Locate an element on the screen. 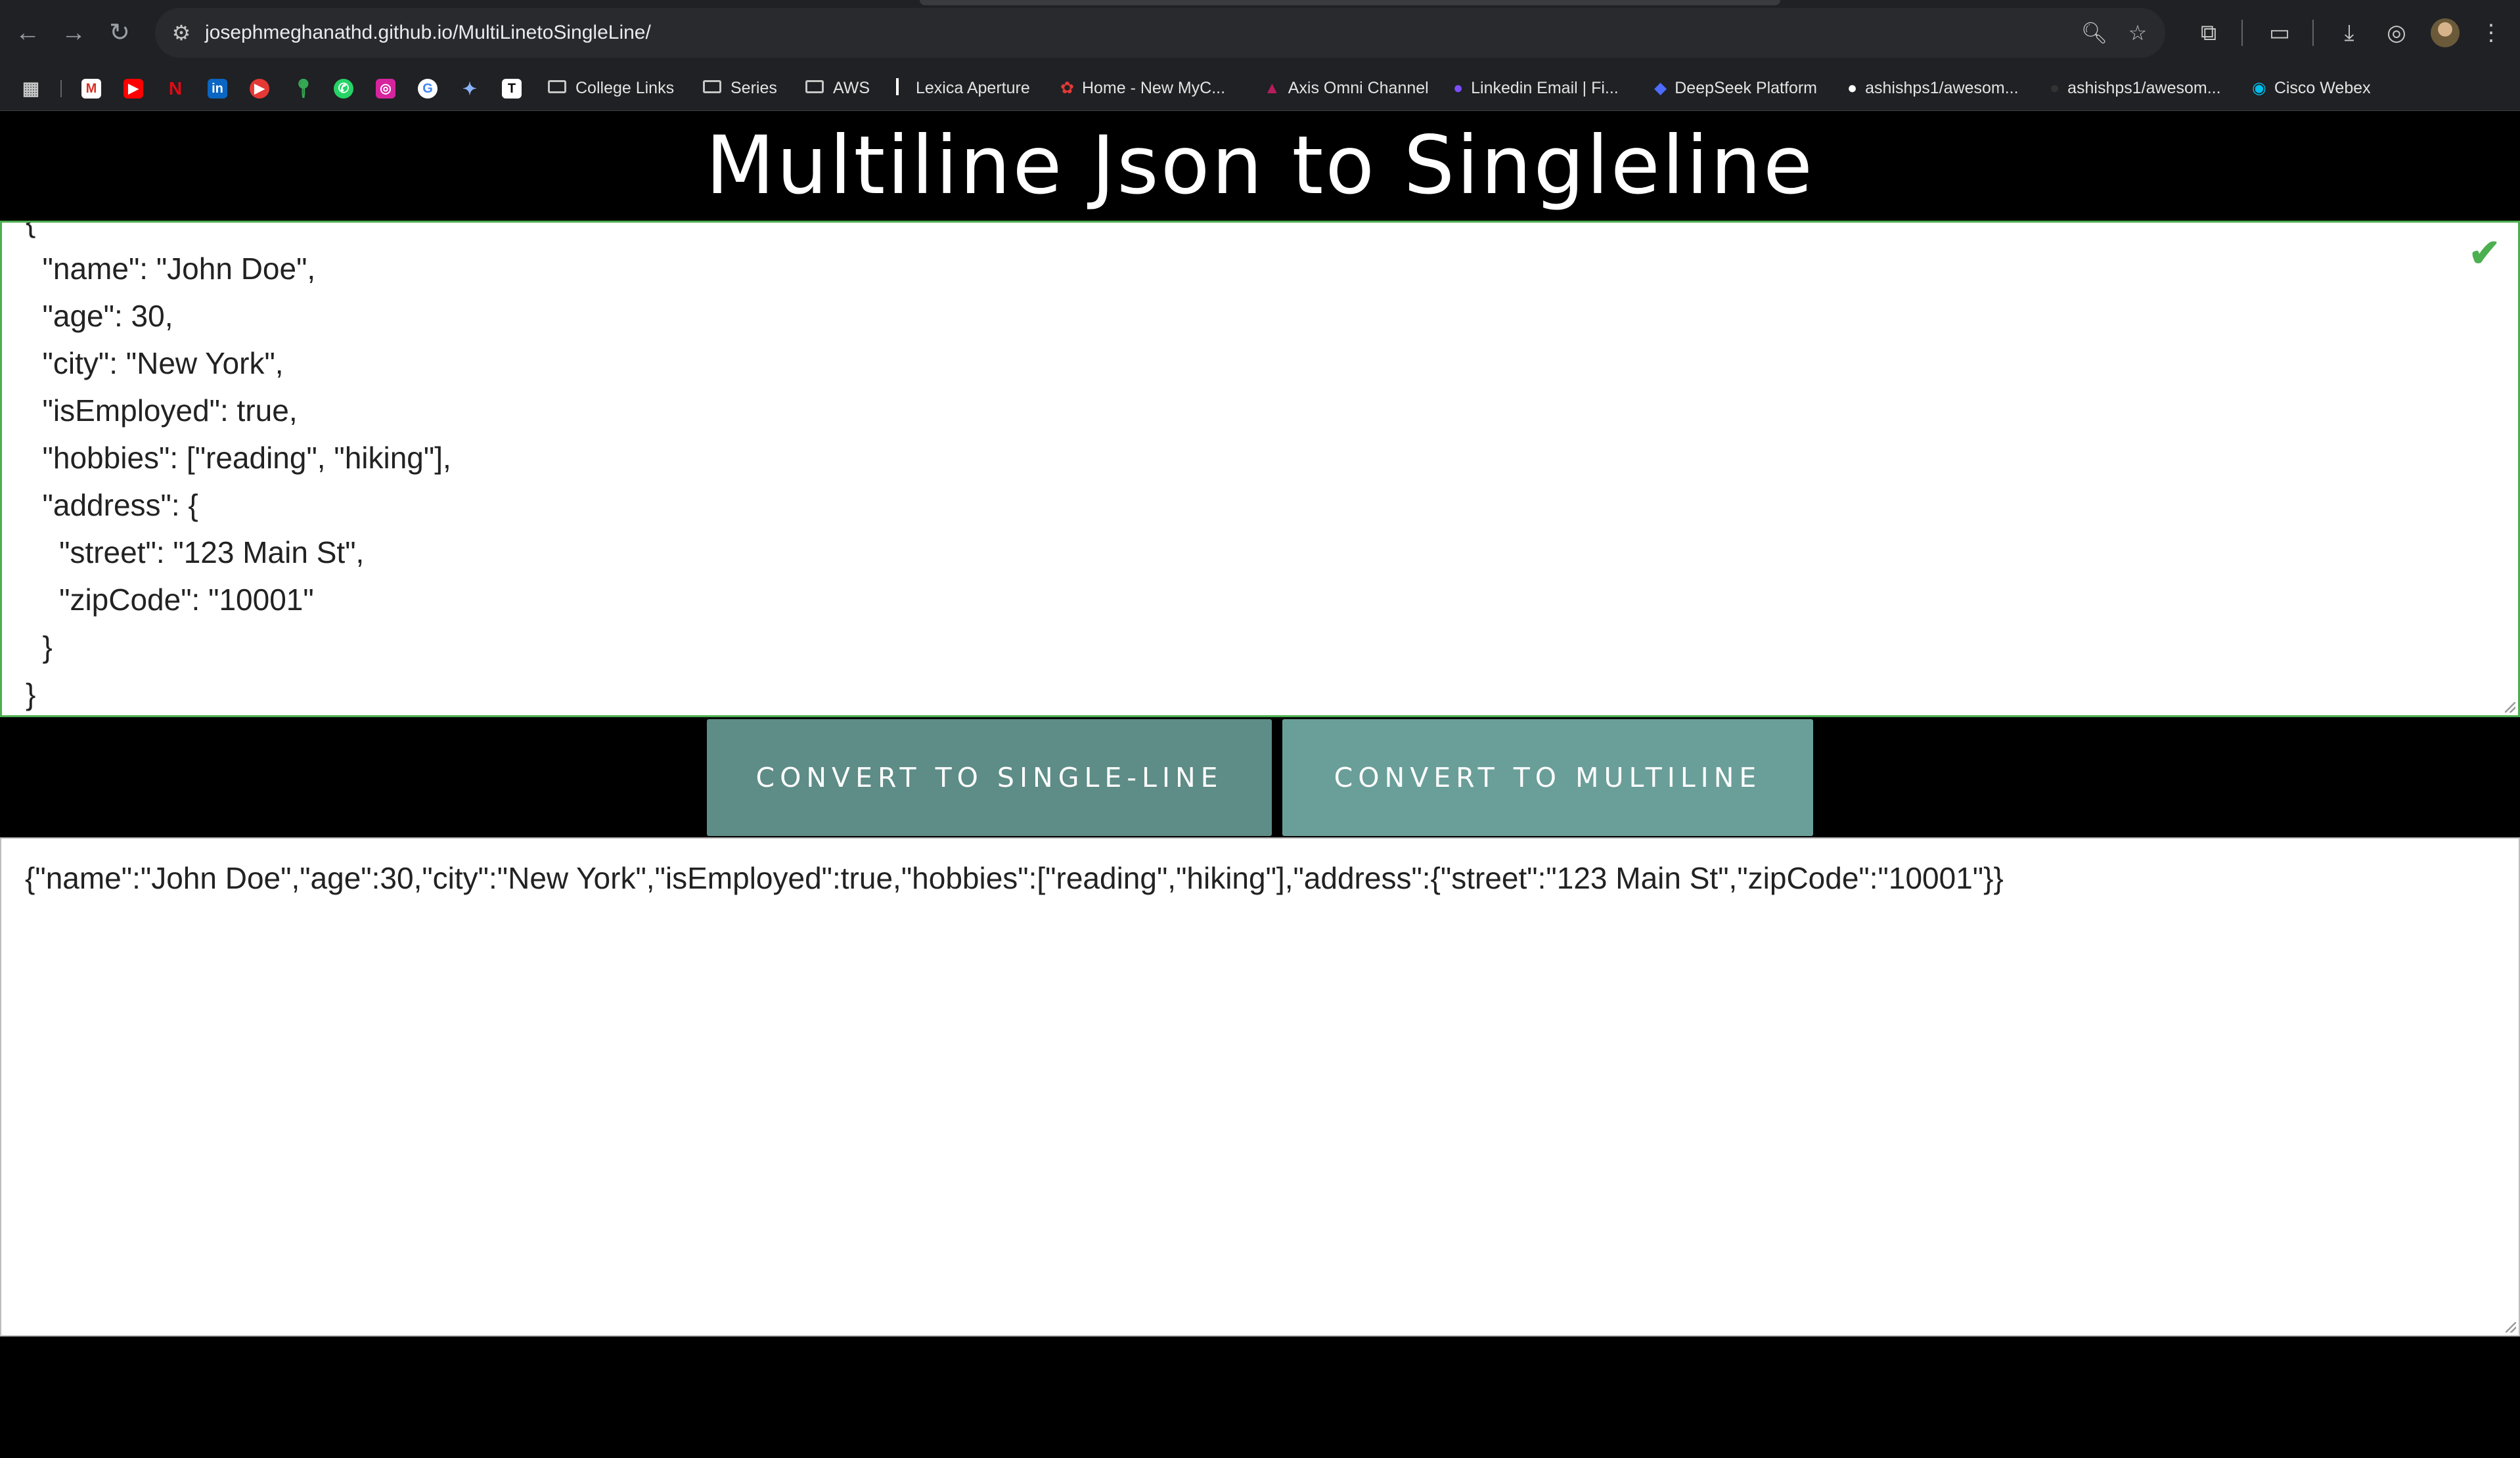 The width and height of the screenshot is (2520, 1458). performance-icon: ◎ is located at coordinates (2396, 33).